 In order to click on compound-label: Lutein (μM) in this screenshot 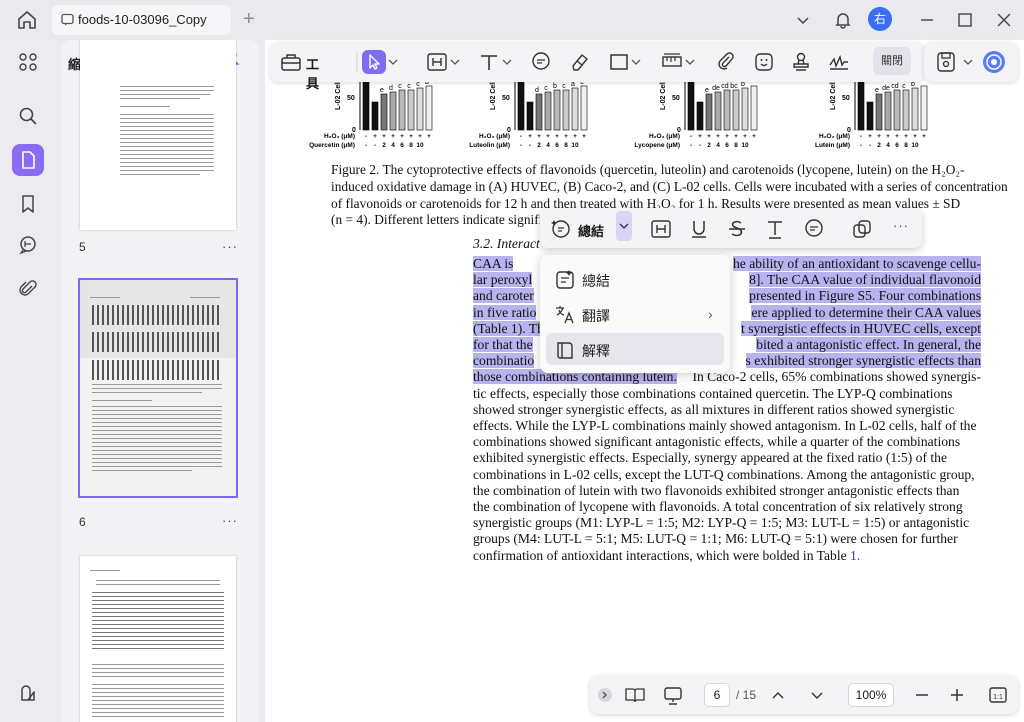, I will do `click(832, 145)`.